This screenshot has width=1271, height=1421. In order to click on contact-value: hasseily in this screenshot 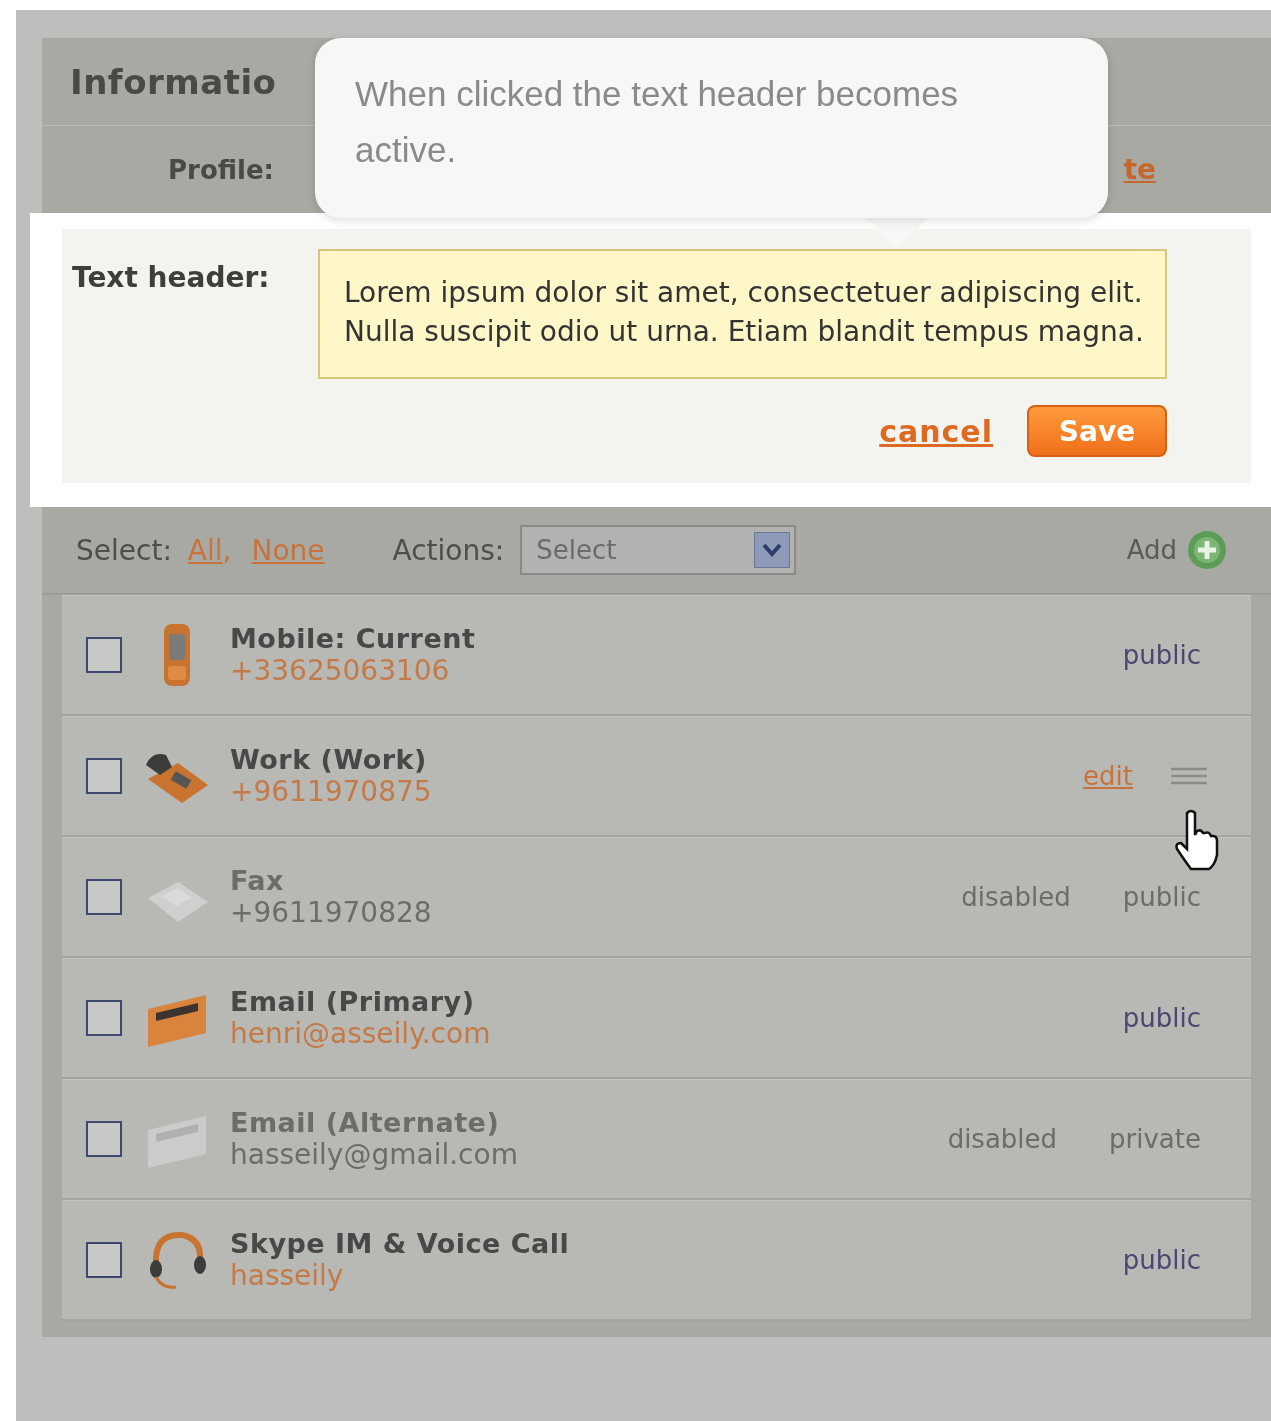, I will do `click(287, 1275)`.